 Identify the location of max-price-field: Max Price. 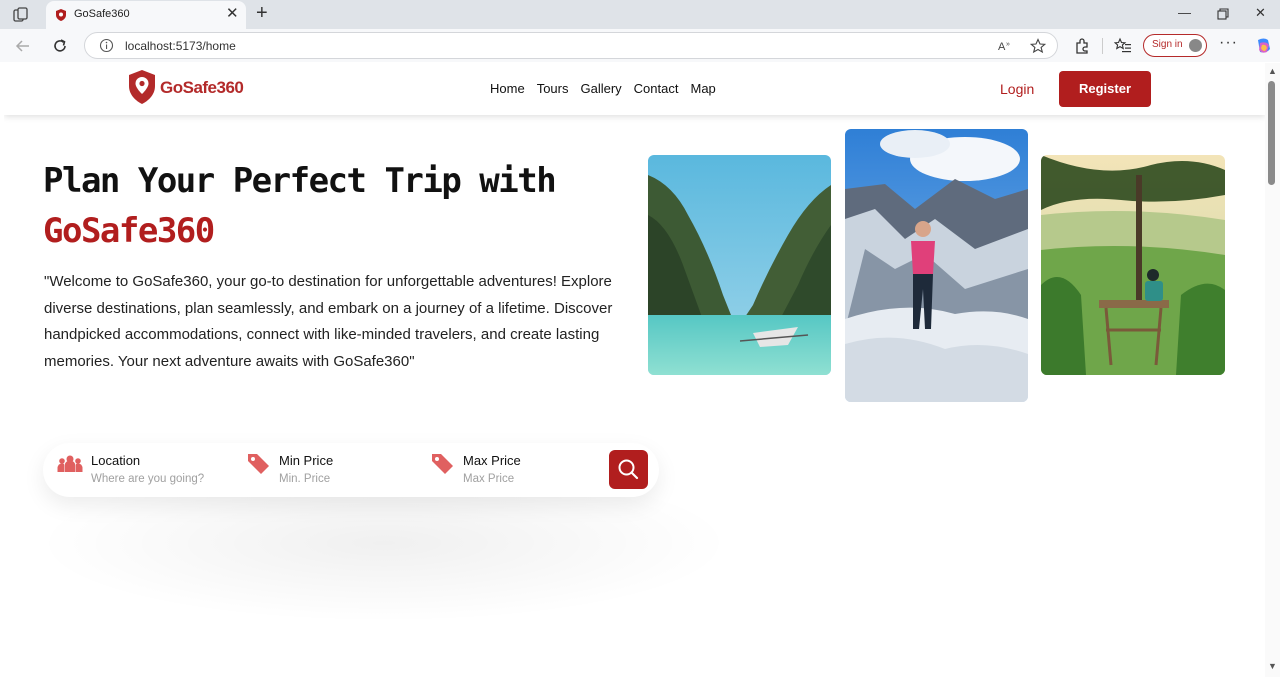
(516, 470).